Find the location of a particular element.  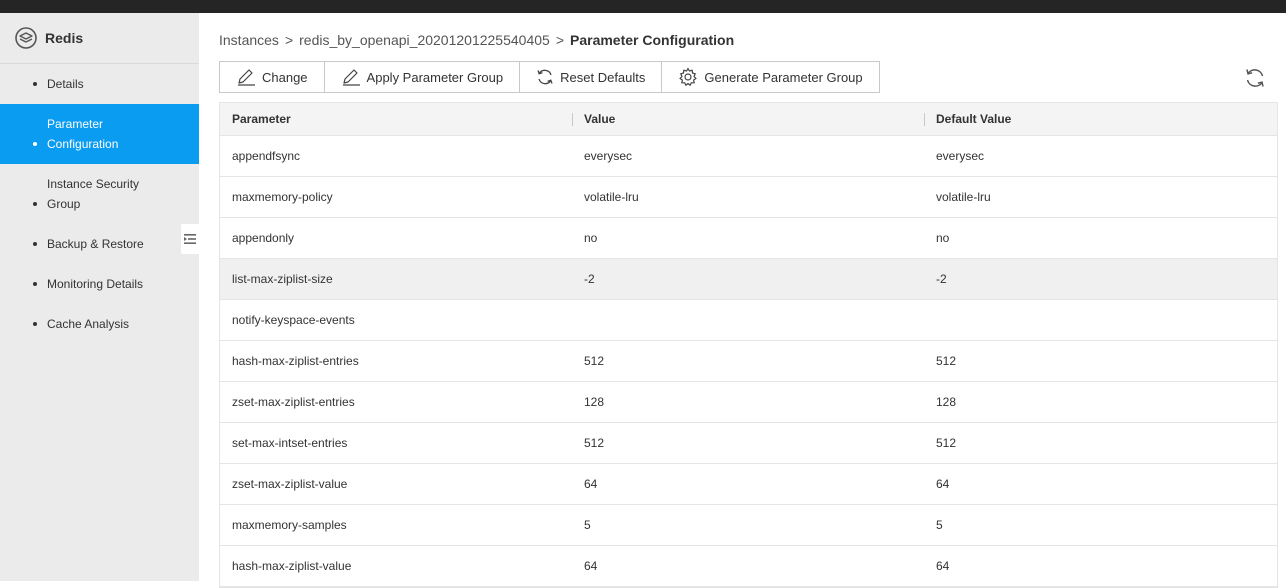

reset-arrows-icon is located at coordinates (545, 77).